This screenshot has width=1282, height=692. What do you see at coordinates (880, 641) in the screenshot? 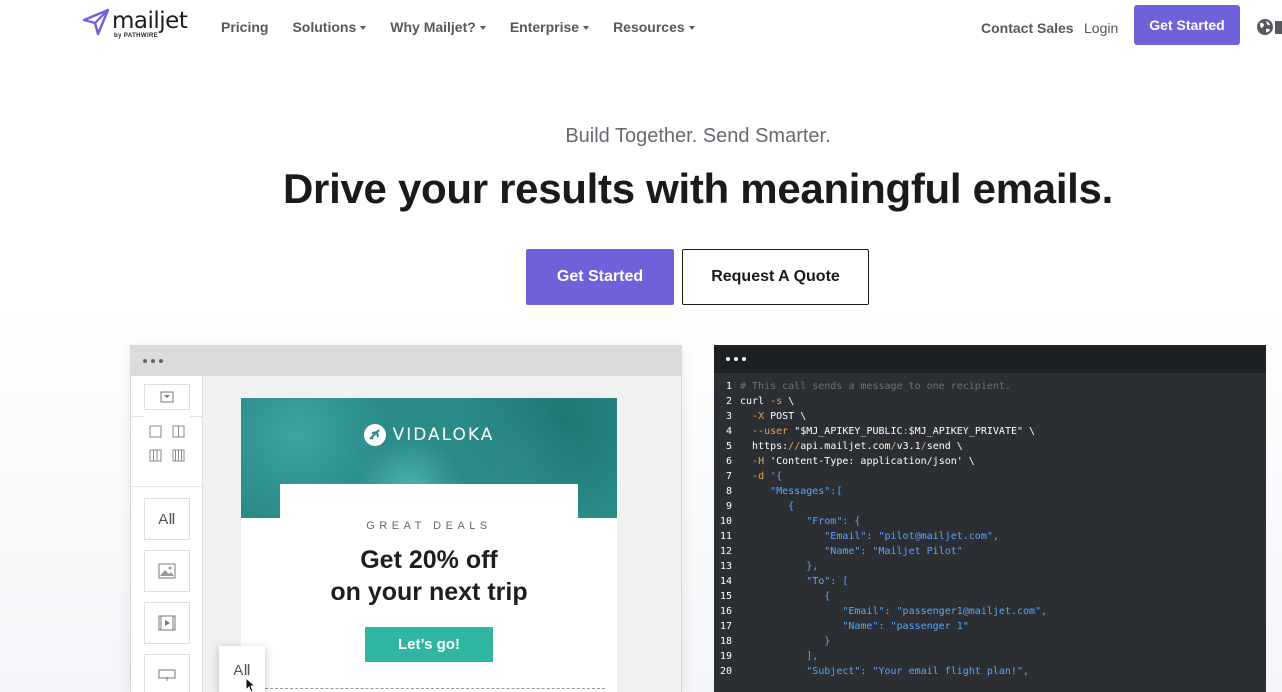
I see `code-line: 18 }` at bounding box center [880, 641].